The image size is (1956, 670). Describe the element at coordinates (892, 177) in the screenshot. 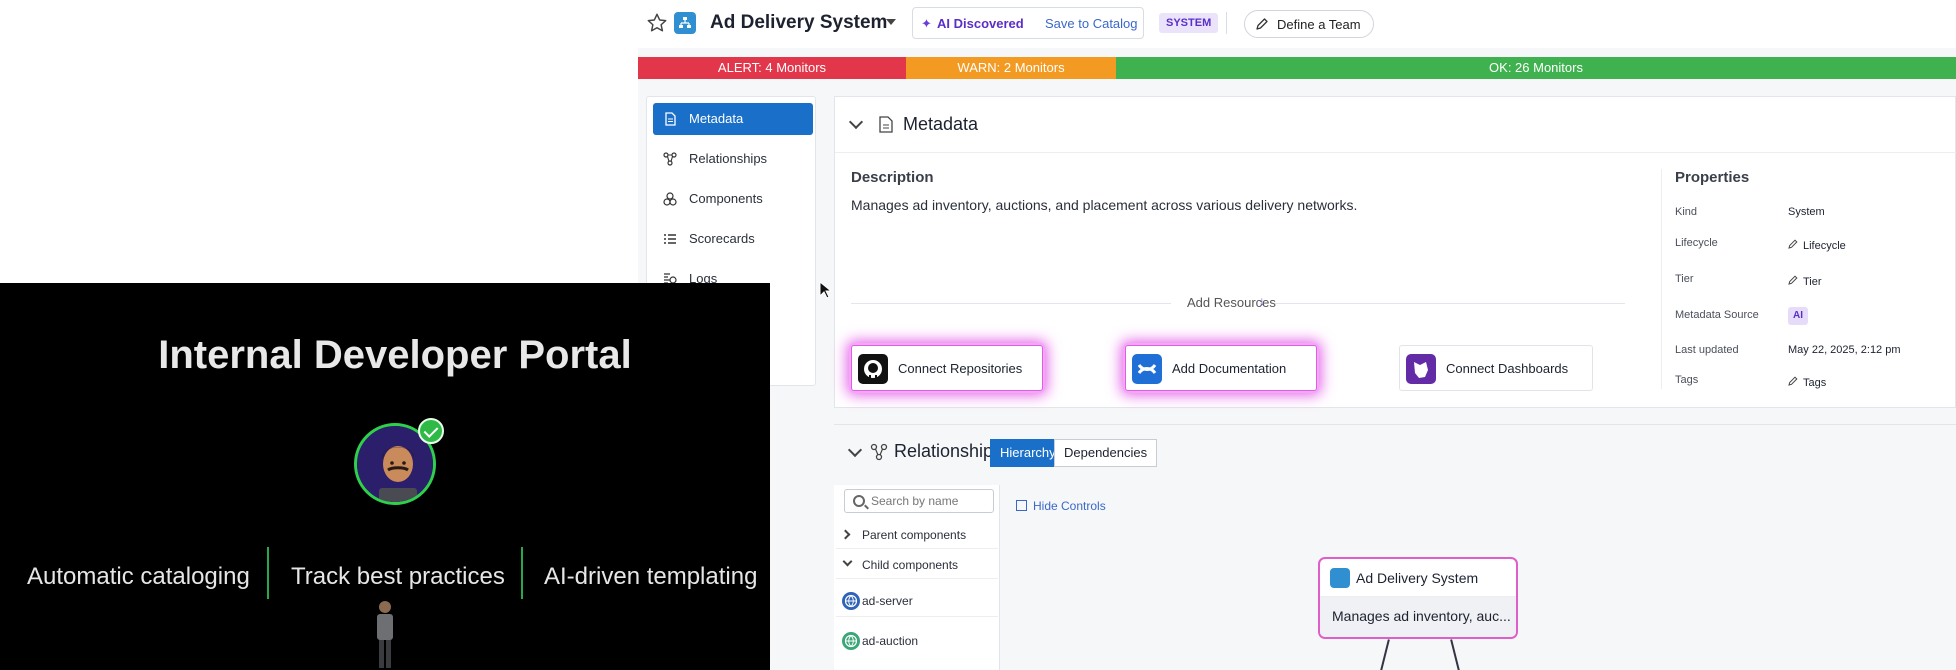

I see `description-heading: Description` at that location.